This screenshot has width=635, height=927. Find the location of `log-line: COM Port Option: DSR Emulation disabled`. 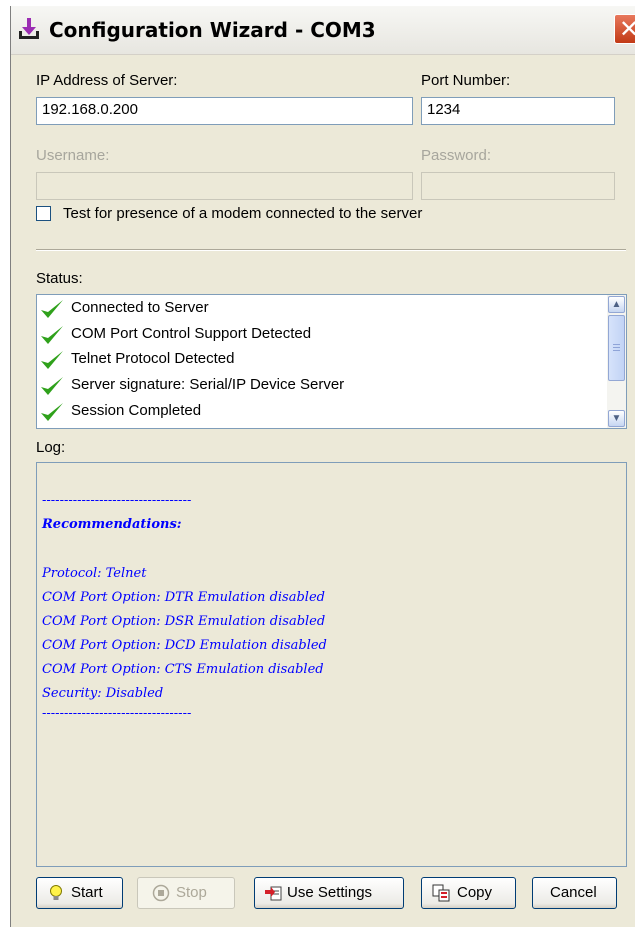

log-line: COM Port Option: DSR Emulation disabled is located at coordinates (184, 621).